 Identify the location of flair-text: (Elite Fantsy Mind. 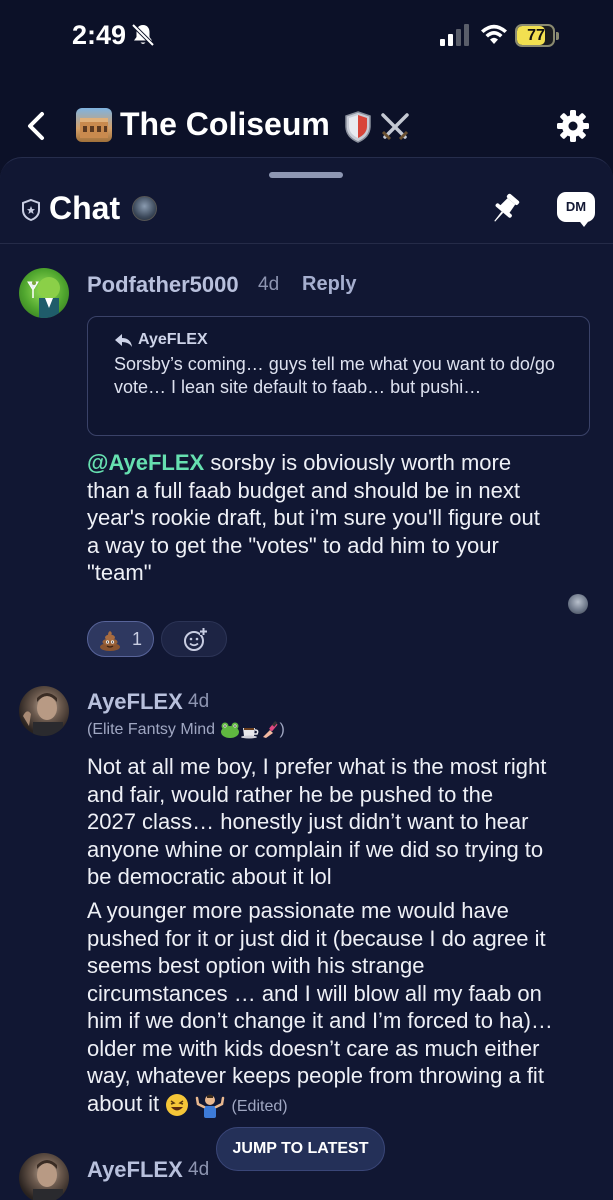
(151, 730).